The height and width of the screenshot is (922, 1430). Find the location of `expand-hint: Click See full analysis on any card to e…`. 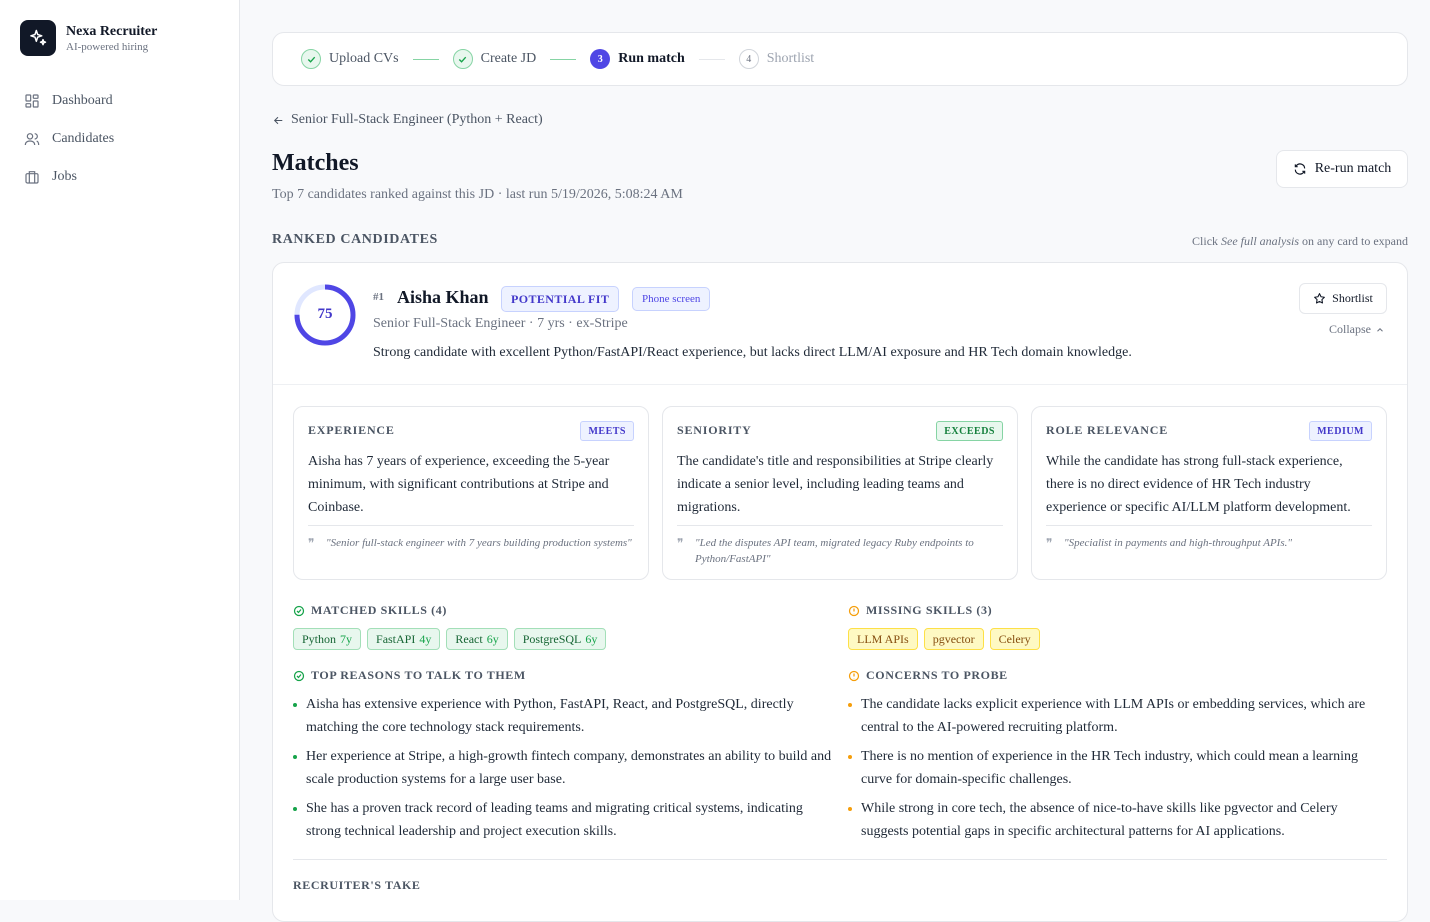

expand-hint: Click See full analysis on any card to e… is located at coordinates (1300, 241).